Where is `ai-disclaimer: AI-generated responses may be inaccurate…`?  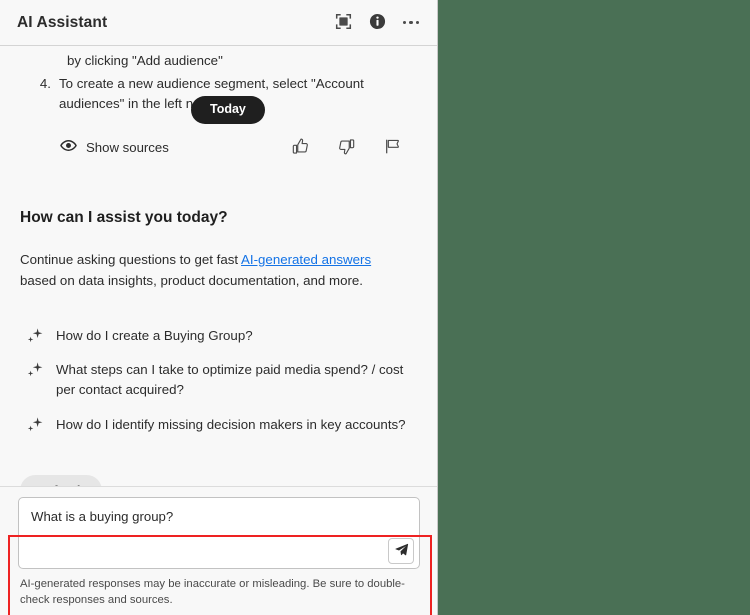 ai-disclaimer: AI-generated responses may be inaccurate… is located at coordinates (212, 592).